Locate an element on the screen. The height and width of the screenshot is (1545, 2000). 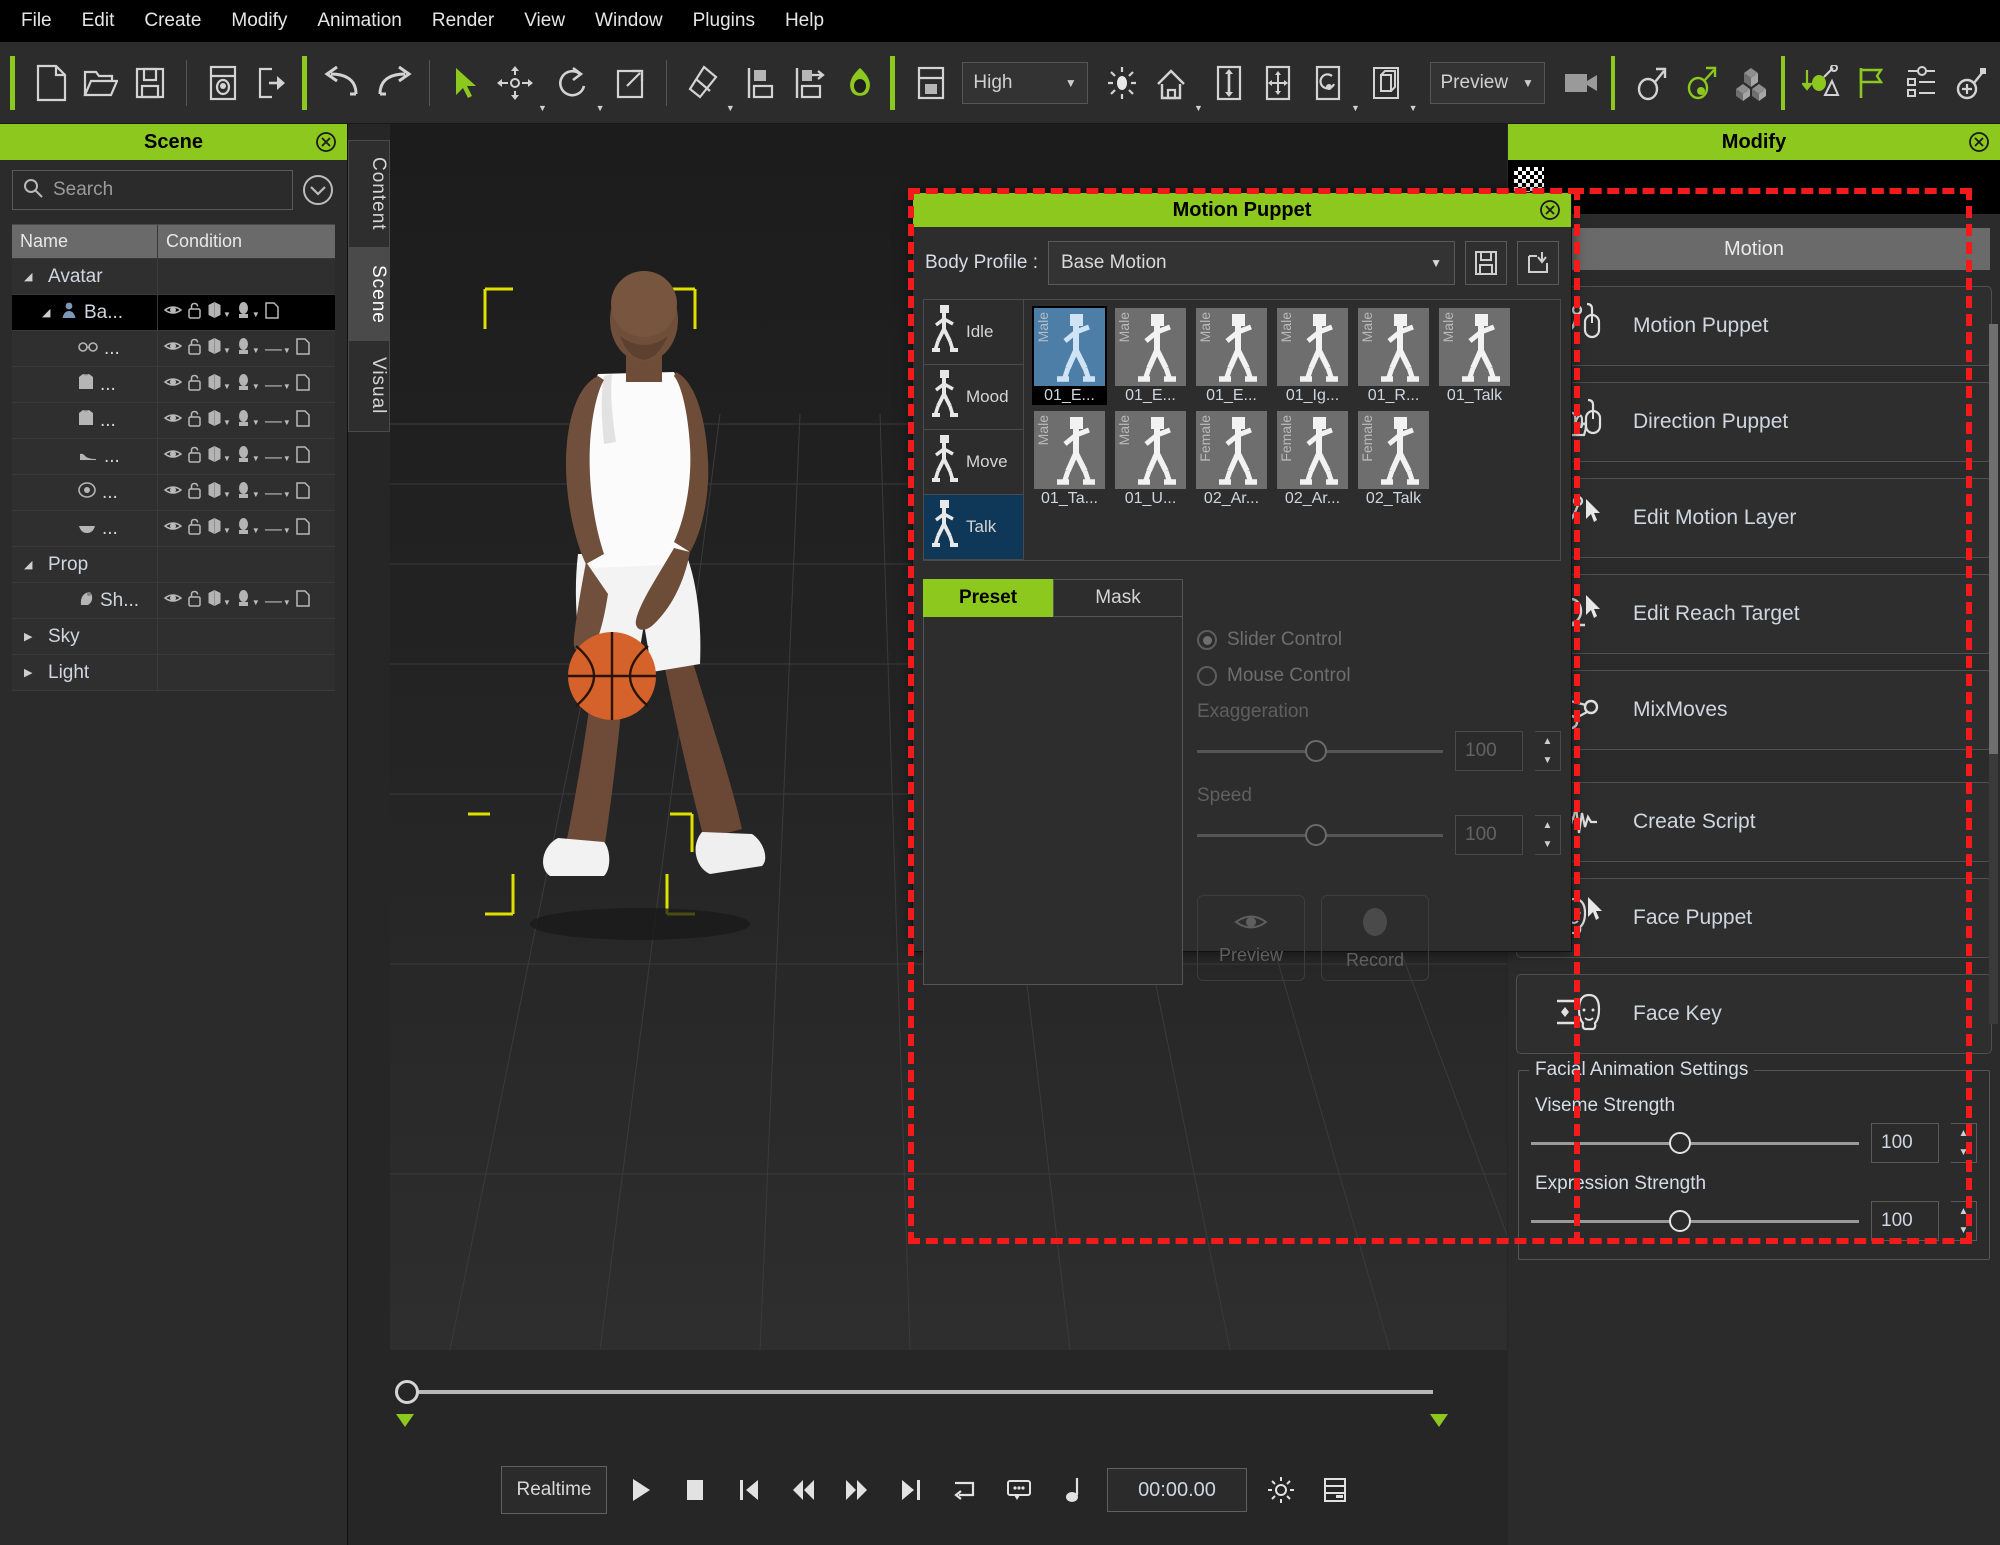
speed-value: 100 is located at coordinates (1489, 835).